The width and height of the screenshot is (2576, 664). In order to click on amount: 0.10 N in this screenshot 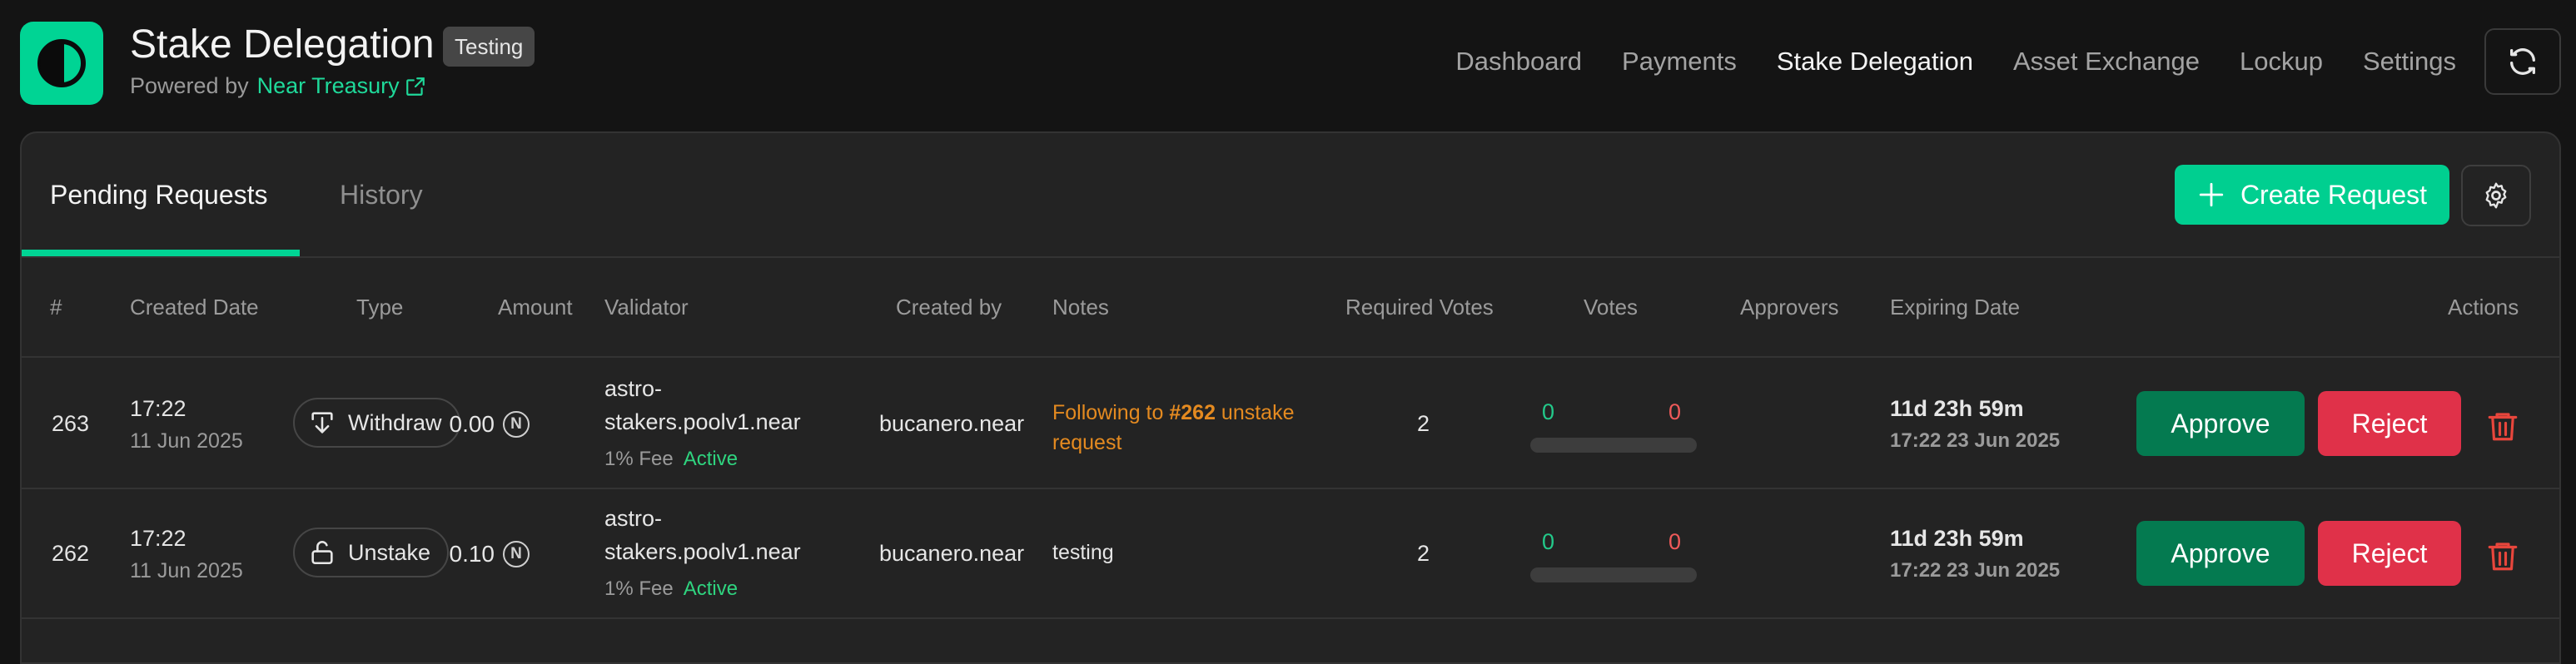, I will do `click(490, 554)`.